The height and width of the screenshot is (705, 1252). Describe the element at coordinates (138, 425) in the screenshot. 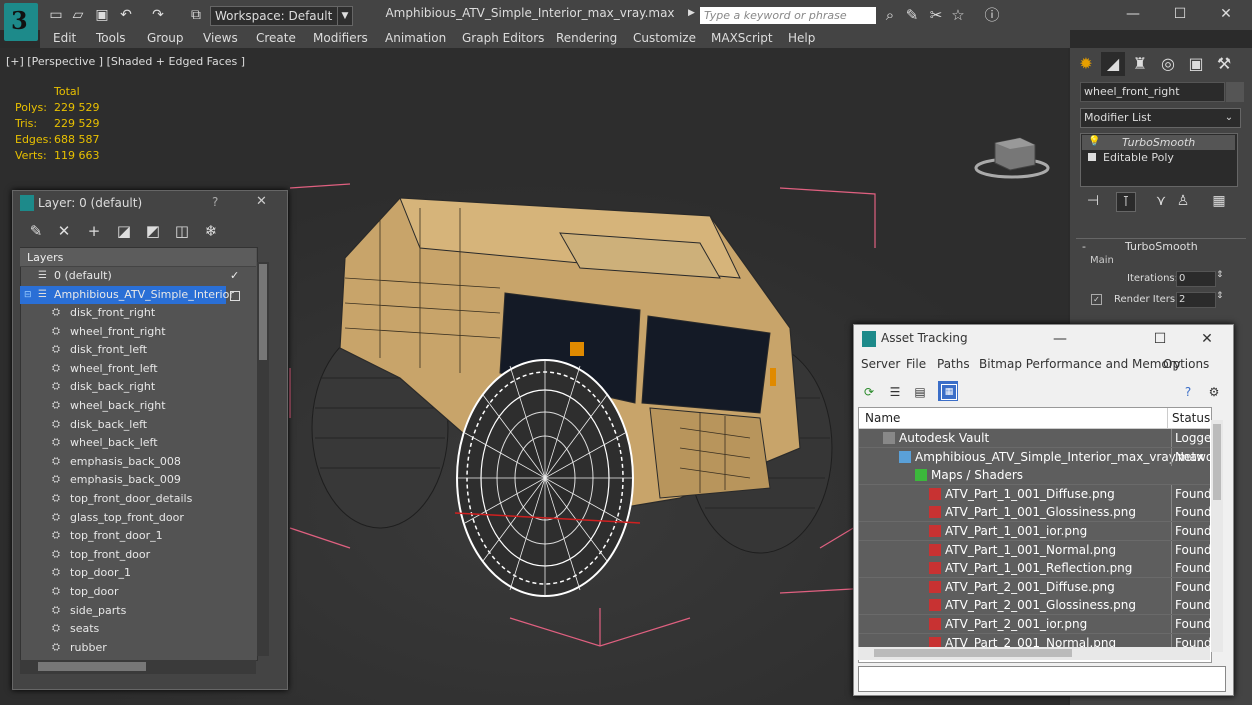

I see `layer-object-row: ⛭ disk_back_left` at that location.